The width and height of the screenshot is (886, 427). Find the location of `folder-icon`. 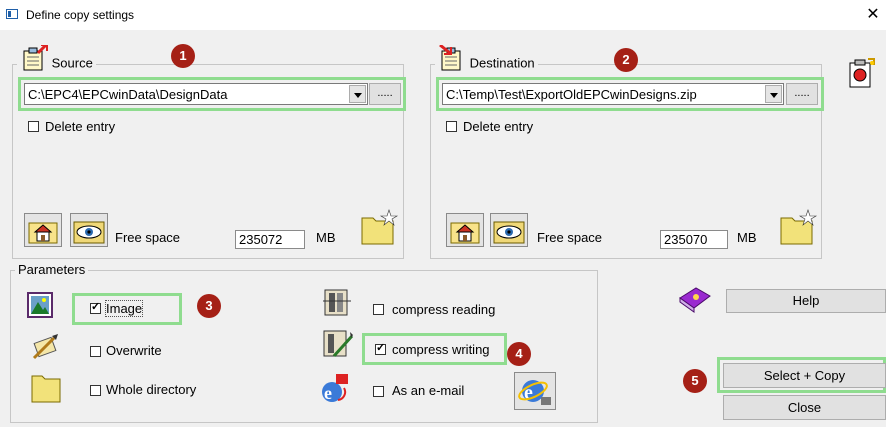

folder-icon is located at coordinates (47, 388).